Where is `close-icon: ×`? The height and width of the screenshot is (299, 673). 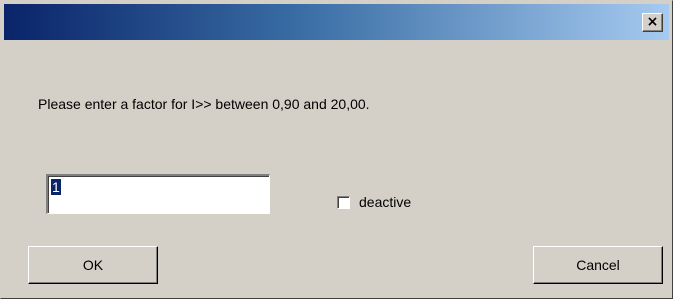
close-icon: × is located at coordinates (652, 22).